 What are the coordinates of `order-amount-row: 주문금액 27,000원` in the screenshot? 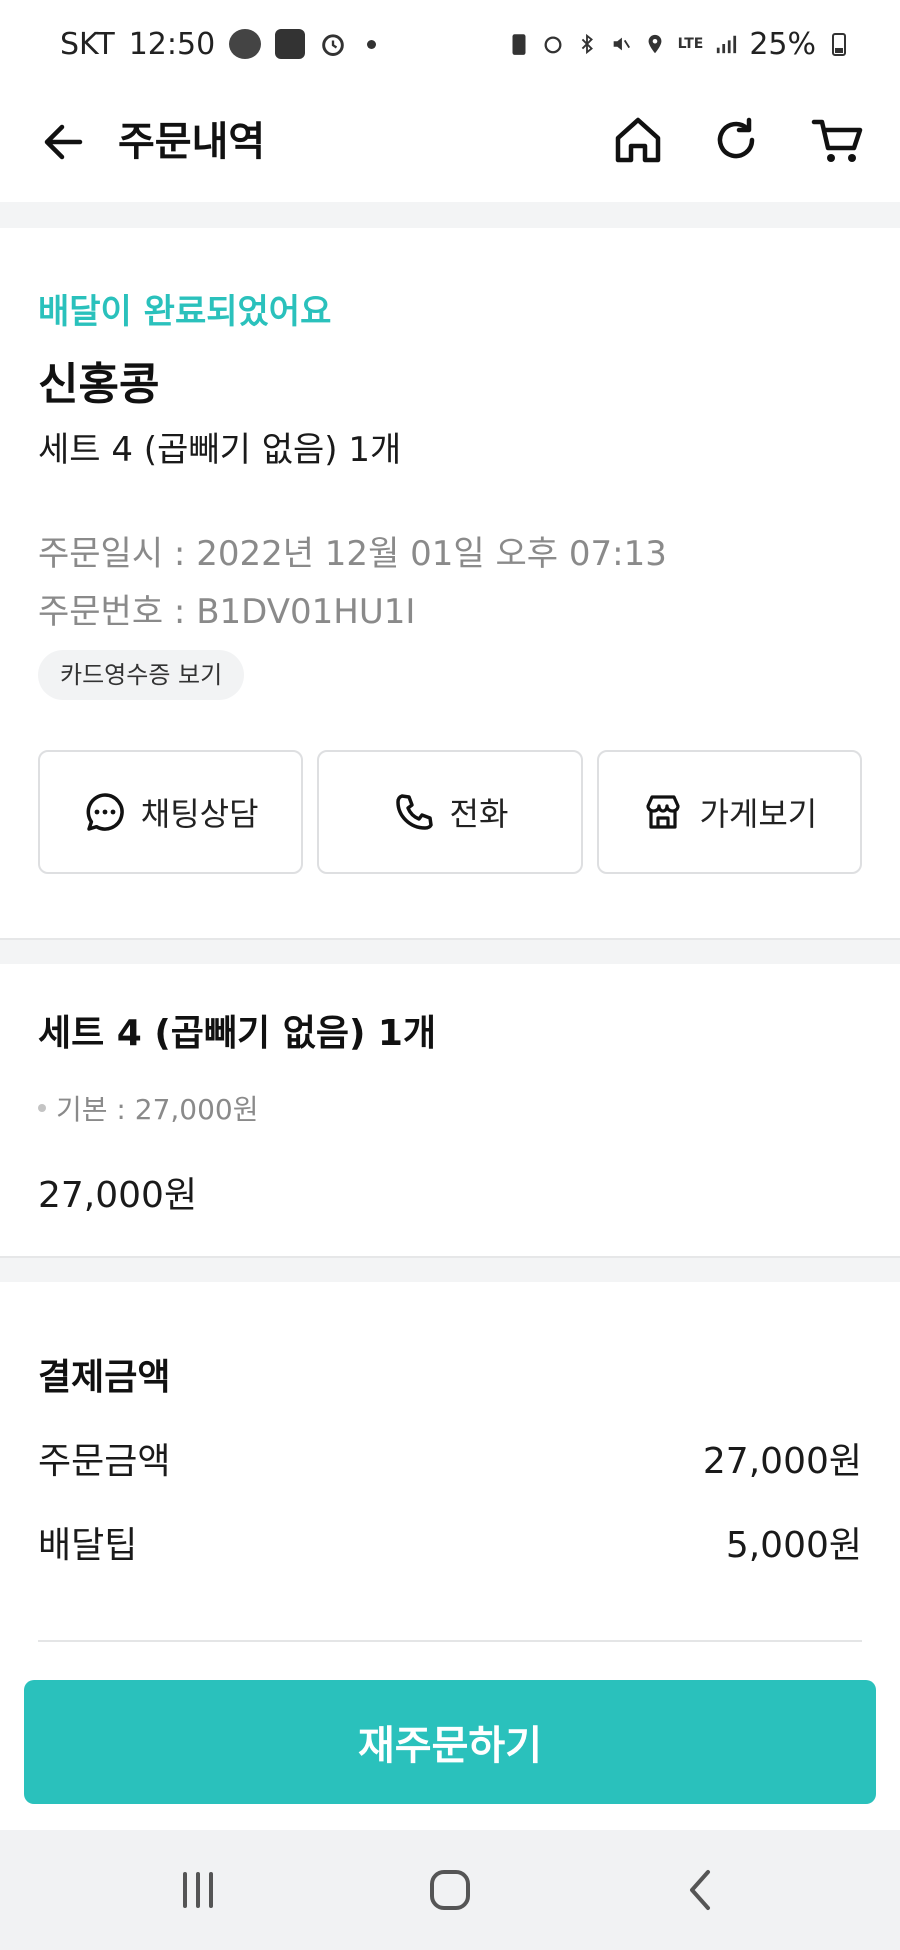 It's located at (450, 1458).